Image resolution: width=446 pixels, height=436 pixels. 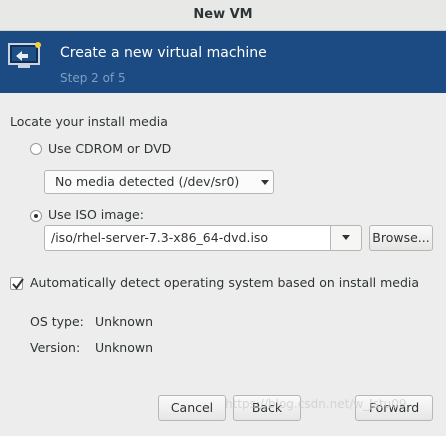 What do you see at coordinates (147, 181) in the screenshot?
I see `cdrom-device-value: No media detected (/dev/sr0)` at bounding box center [147, 181].